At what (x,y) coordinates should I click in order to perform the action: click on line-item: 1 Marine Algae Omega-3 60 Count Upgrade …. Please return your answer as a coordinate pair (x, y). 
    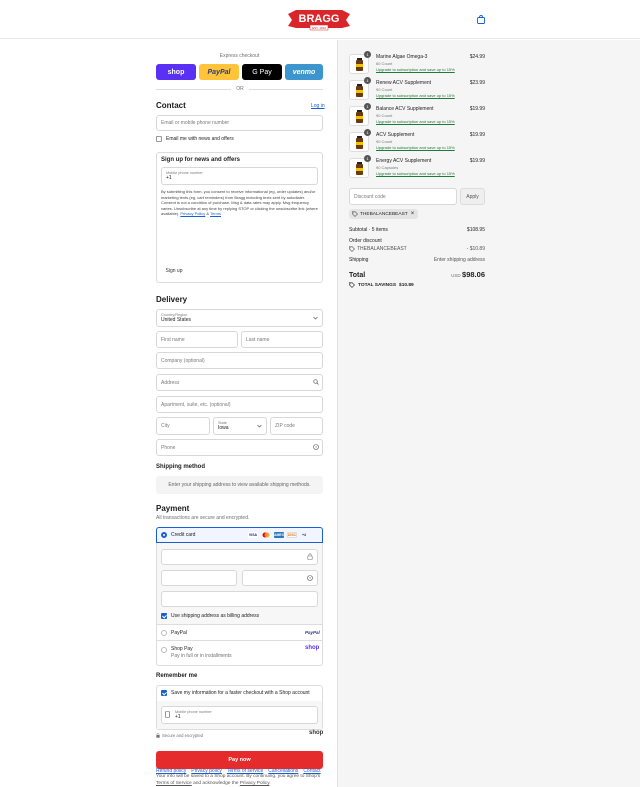
    Looking at the image, I should click on (417, 63).